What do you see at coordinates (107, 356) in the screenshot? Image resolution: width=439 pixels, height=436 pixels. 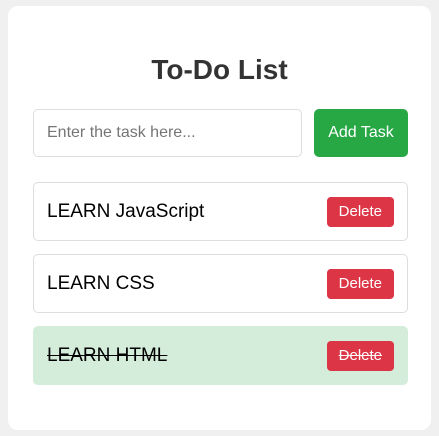 I see `task-text: LEARN HTML` at bounding box center [107, 356].